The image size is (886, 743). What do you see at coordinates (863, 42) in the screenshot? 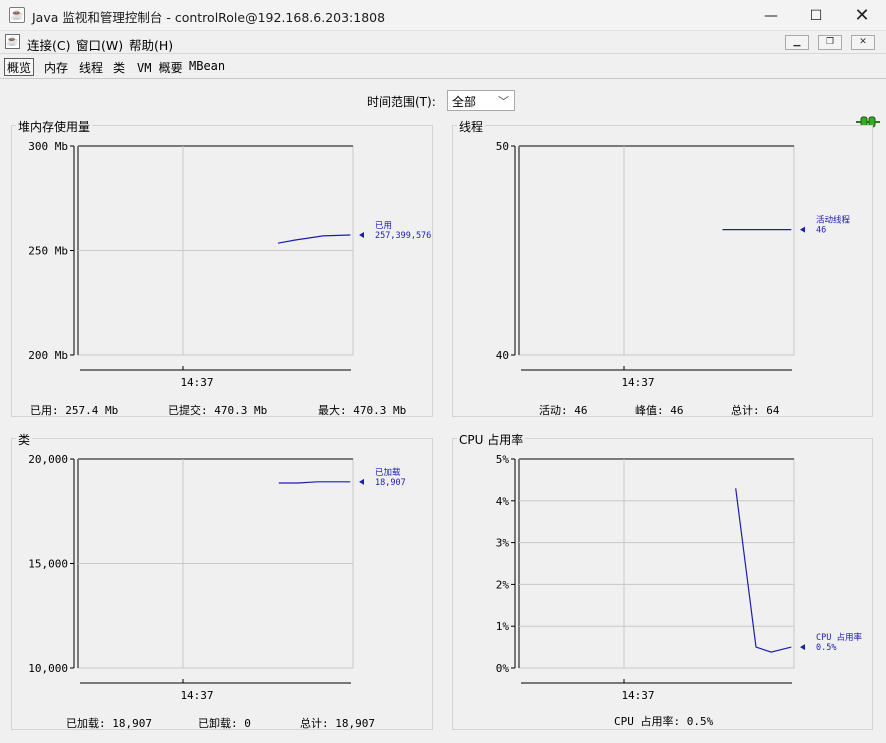
I see `frame-close-button: ✕` at bounding box center [863, 42].